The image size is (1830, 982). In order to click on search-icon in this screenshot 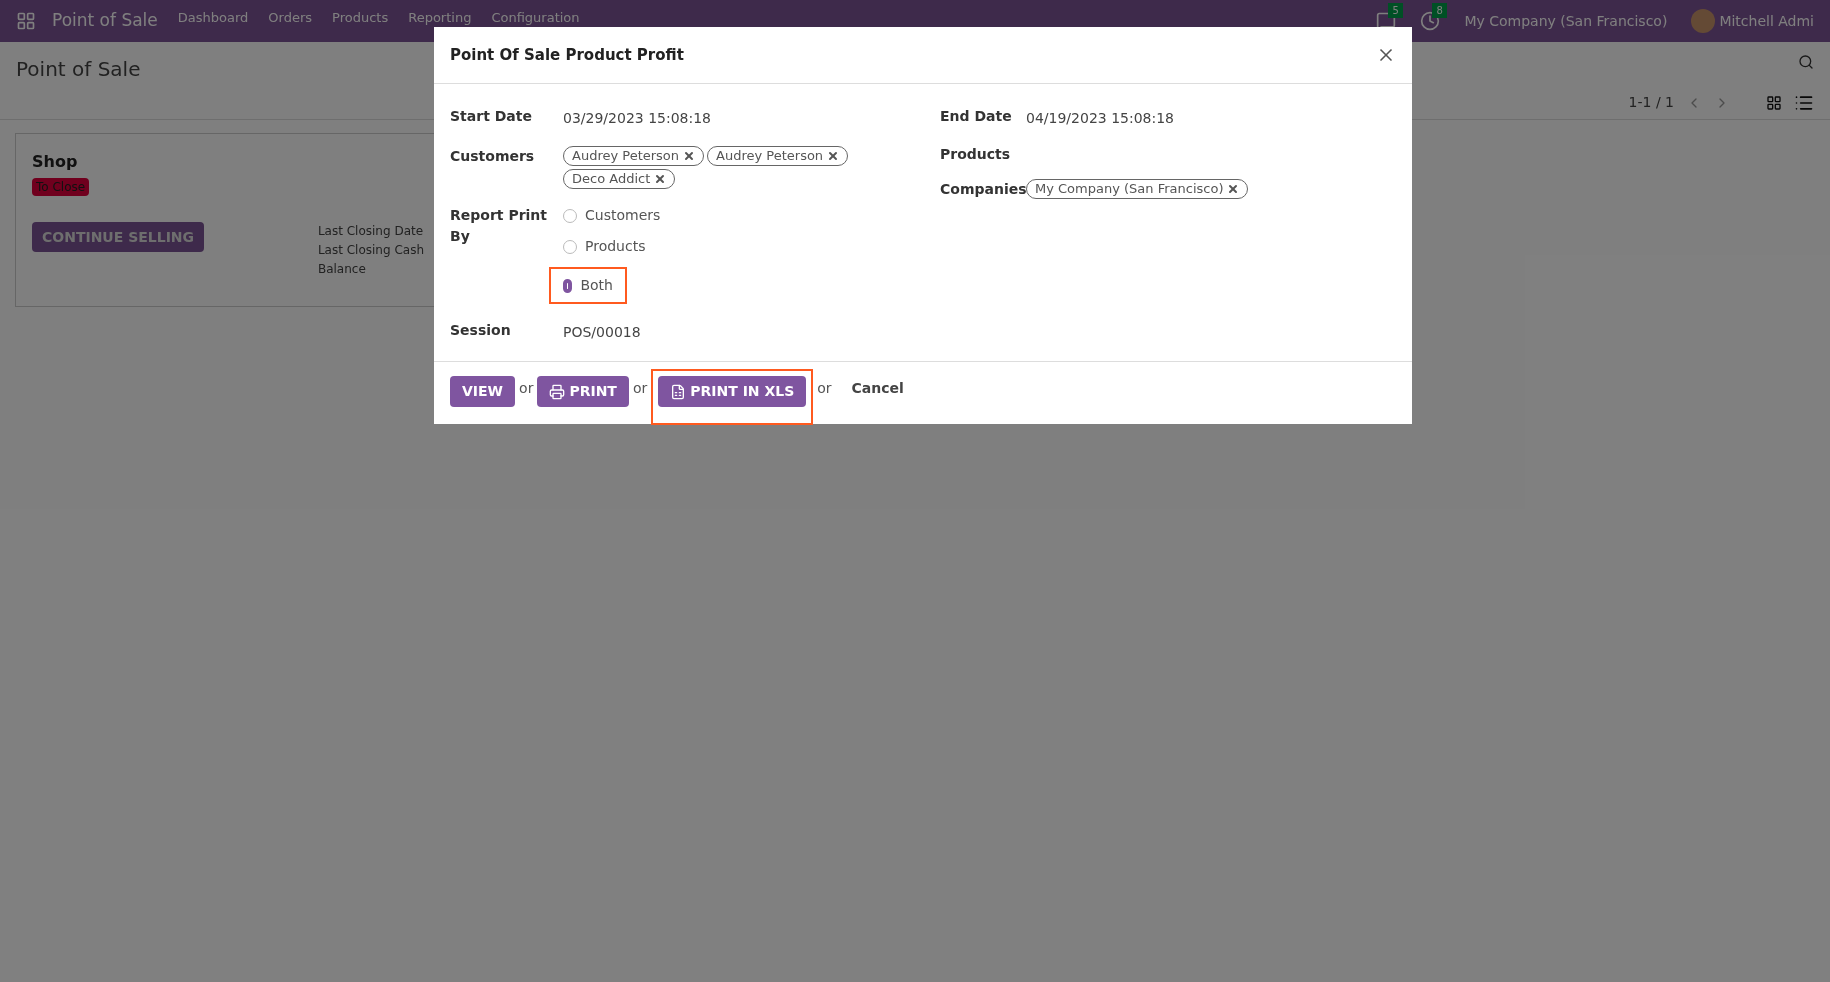, I will do `click(1806, 62)`.